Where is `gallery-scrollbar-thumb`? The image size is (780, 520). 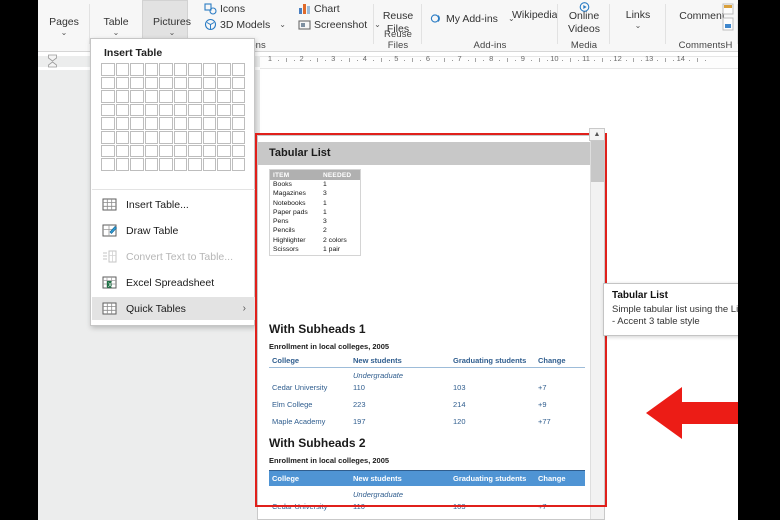 gallery-scrollbar-thumb is located at coordinates (597, 160).